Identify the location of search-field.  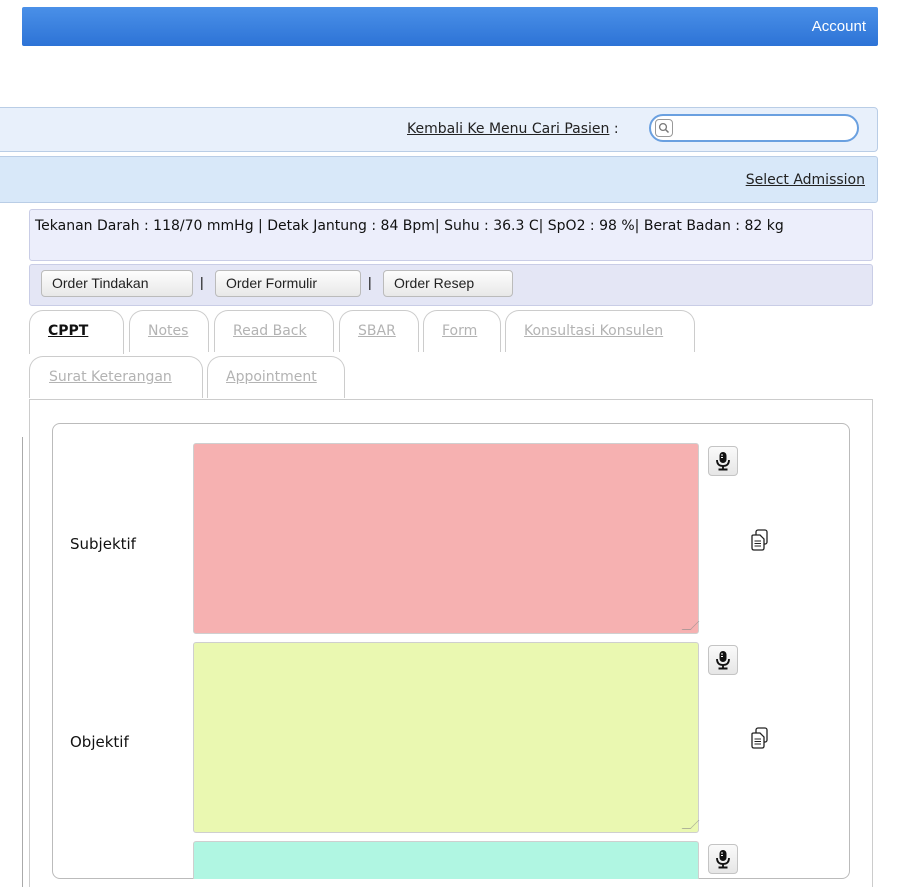
(754, 128).